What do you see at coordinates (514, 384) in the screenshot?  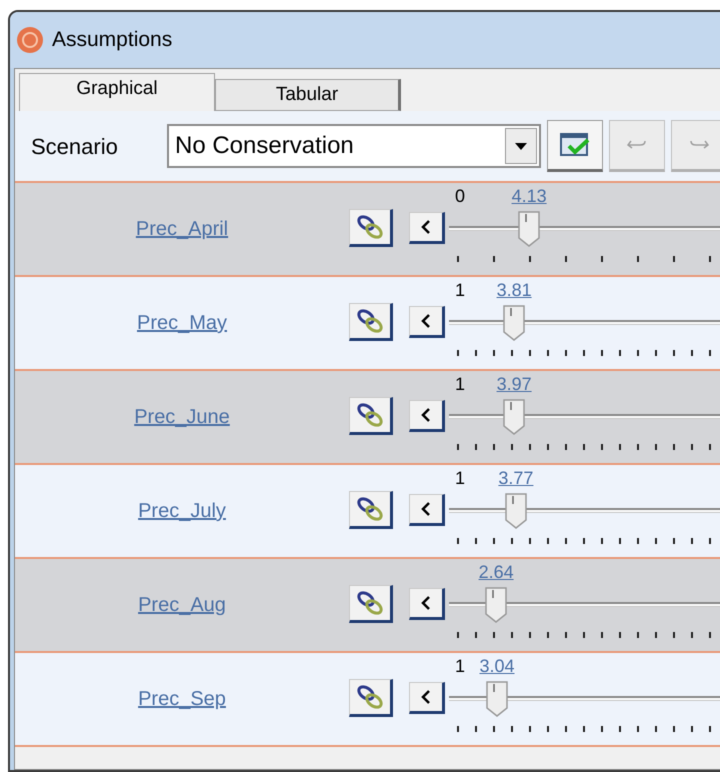 I see `slider-value-link: 3.97` at bounding box center [514, 384].